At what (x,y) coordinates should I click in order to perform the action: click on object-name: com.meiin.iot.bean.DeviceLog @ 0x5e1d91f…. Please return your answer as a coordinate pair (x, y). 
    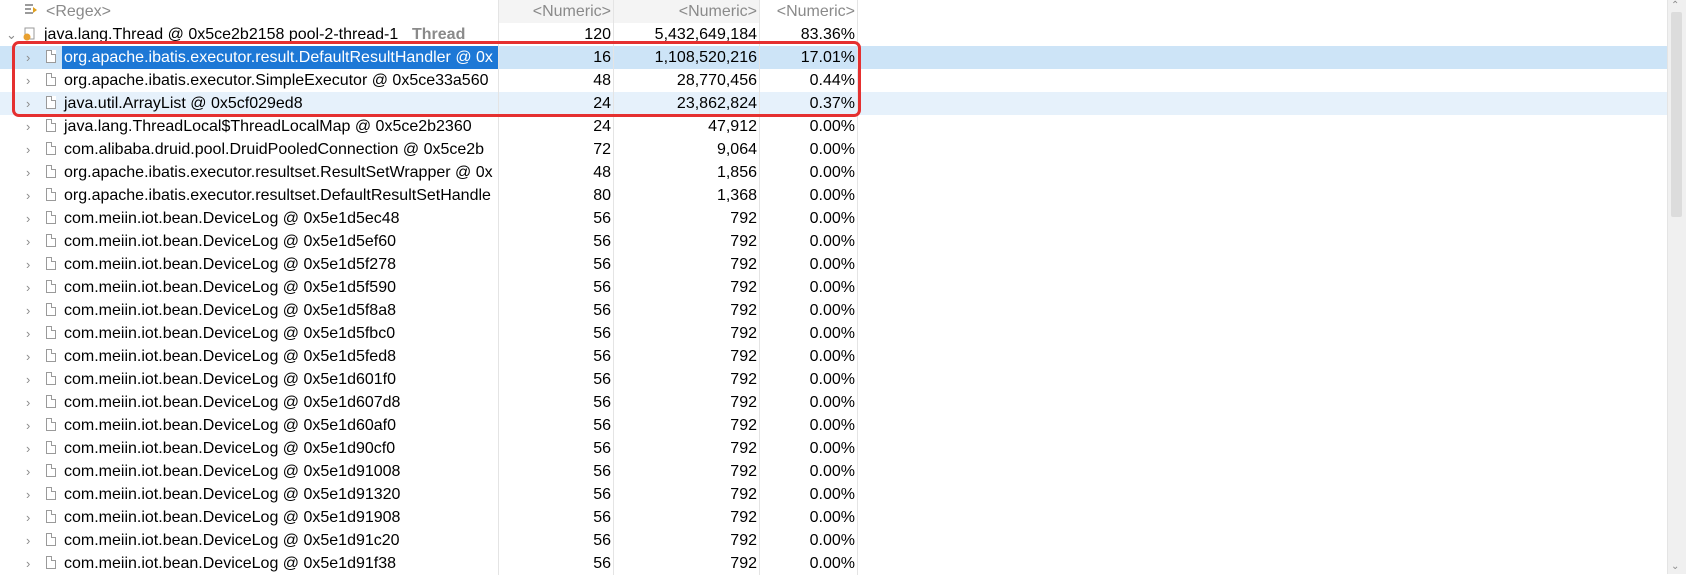
    Looking at the image, I should click on (230, 563).